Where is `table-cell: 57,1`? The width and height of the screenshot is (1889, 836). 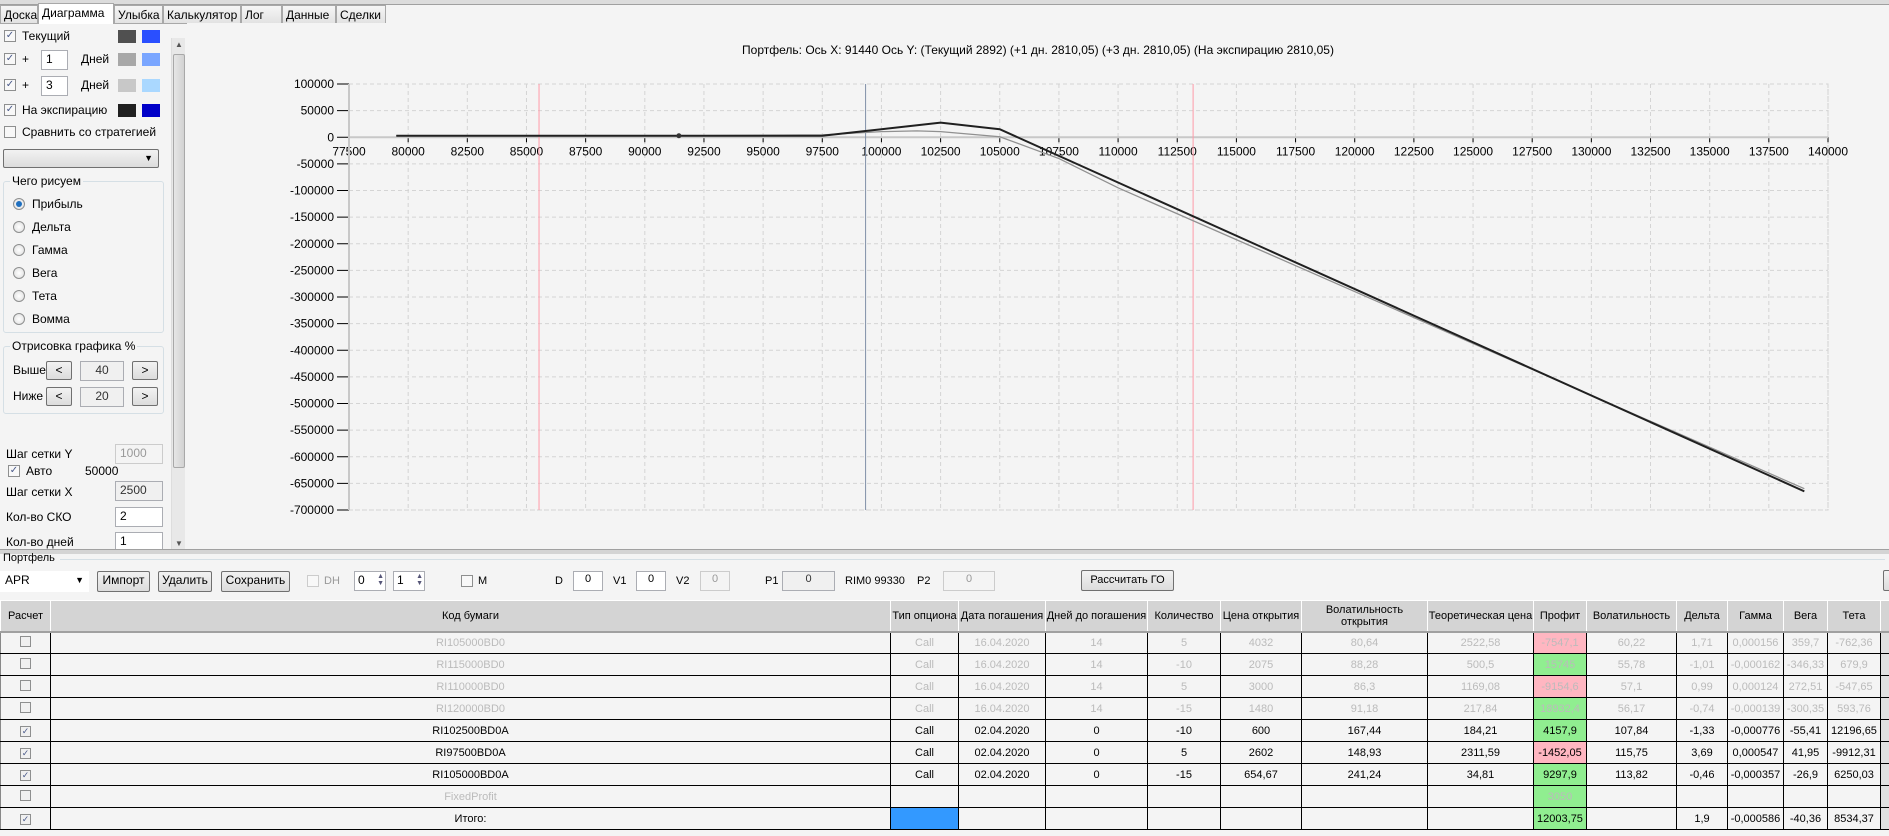
table-cell: 57,1 is located at coordinates (1631, 686).